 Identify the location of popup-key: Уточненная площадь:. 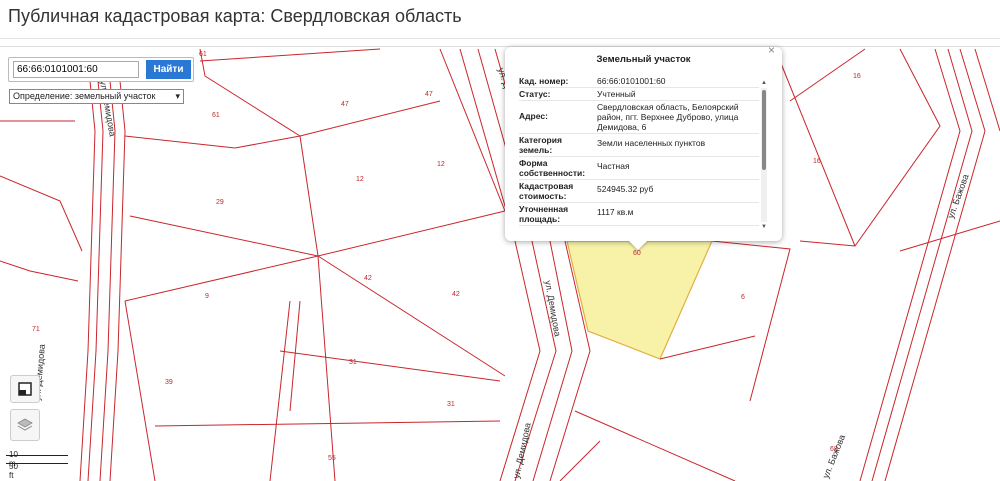
(544, 214).